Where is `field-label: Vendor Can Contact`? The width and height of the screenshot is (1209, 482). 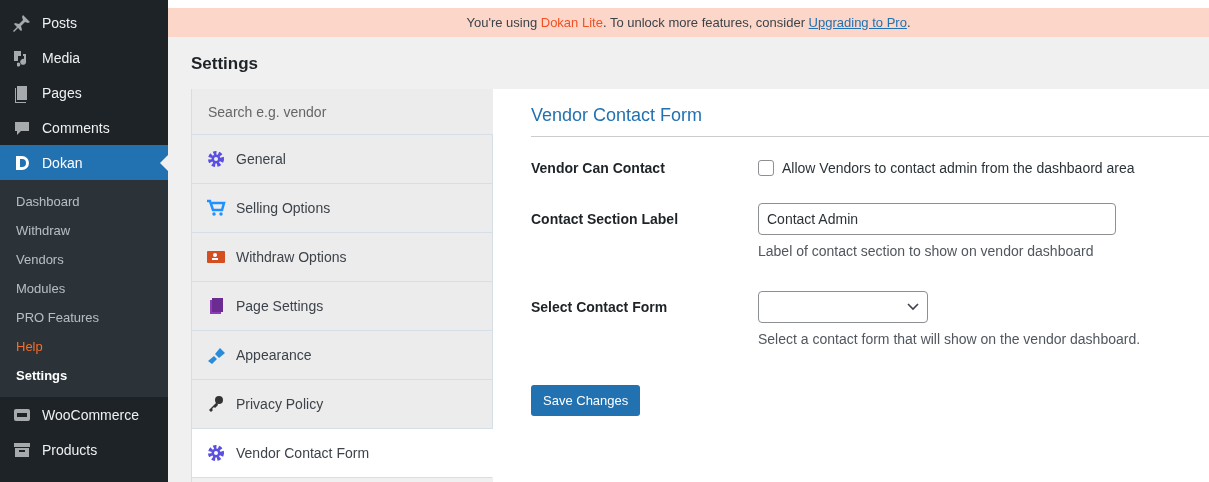
field-label: Vendor Can Contact is located at coordinates (598, 168).